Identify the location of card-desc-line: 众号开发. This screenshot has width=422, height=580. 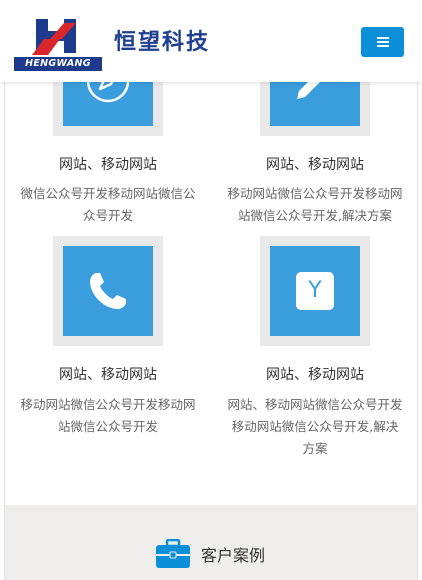
(107, 215).